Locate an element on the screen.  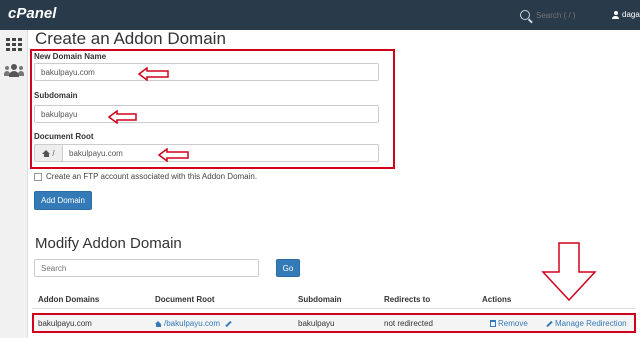
ftp-checkbox is located at coordinates (38, 176).